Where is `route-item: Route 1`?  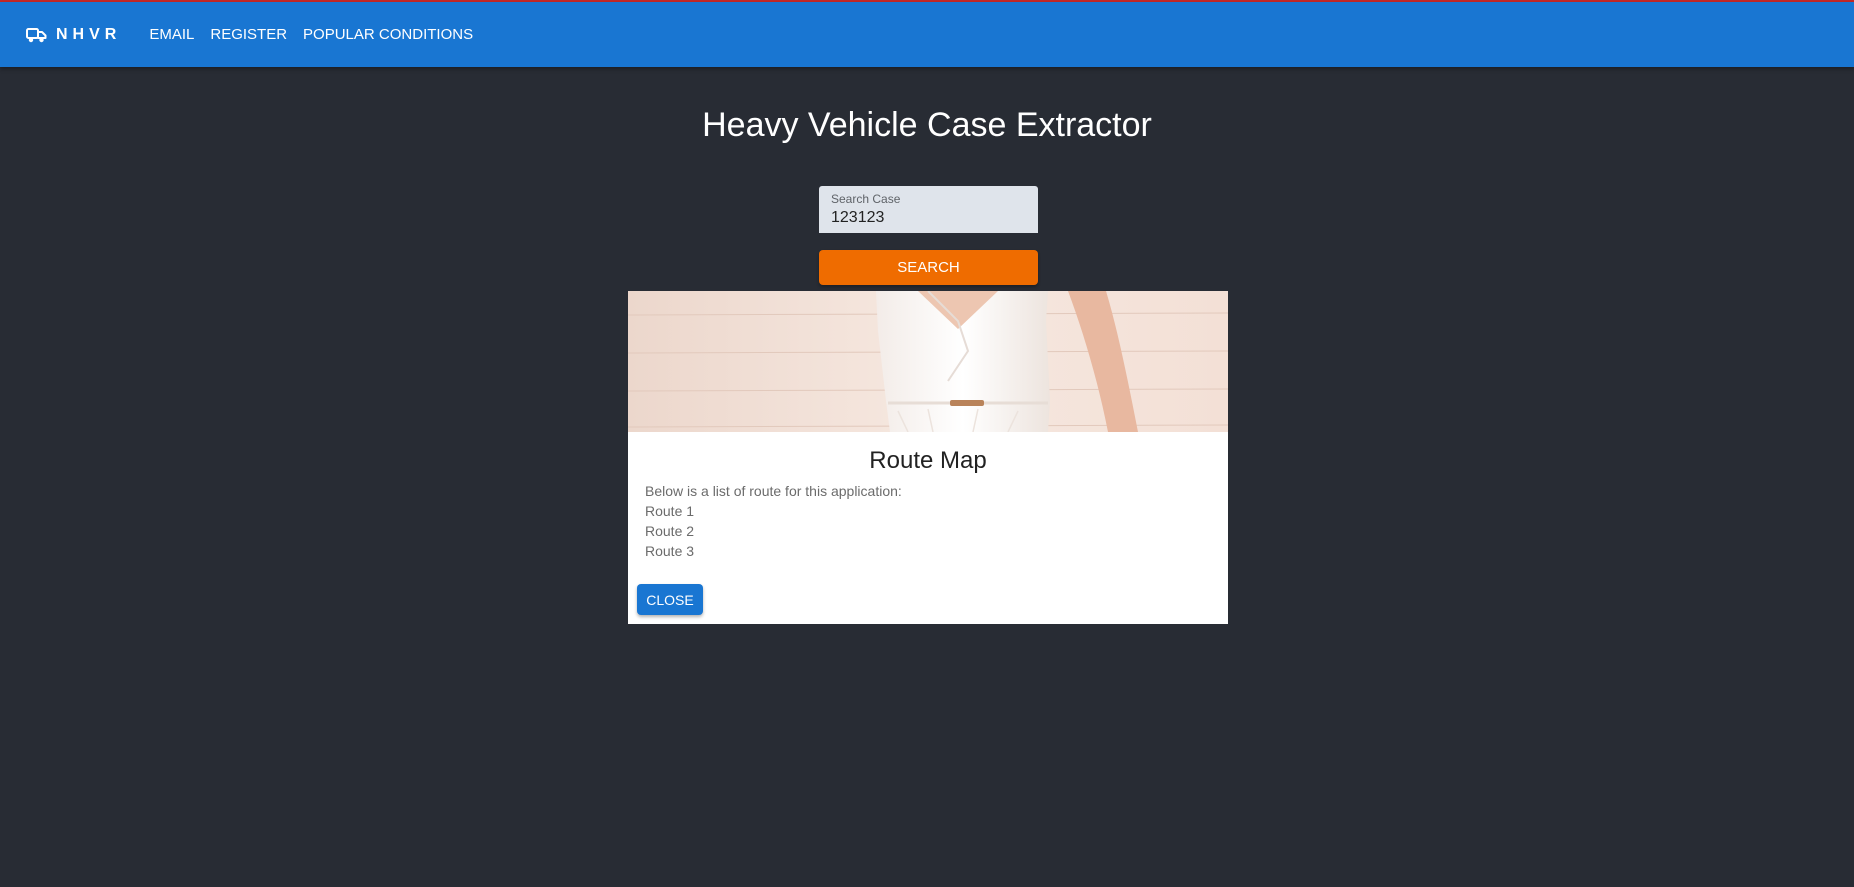
route-item: Route 1 is located at coordinates (670, 511).